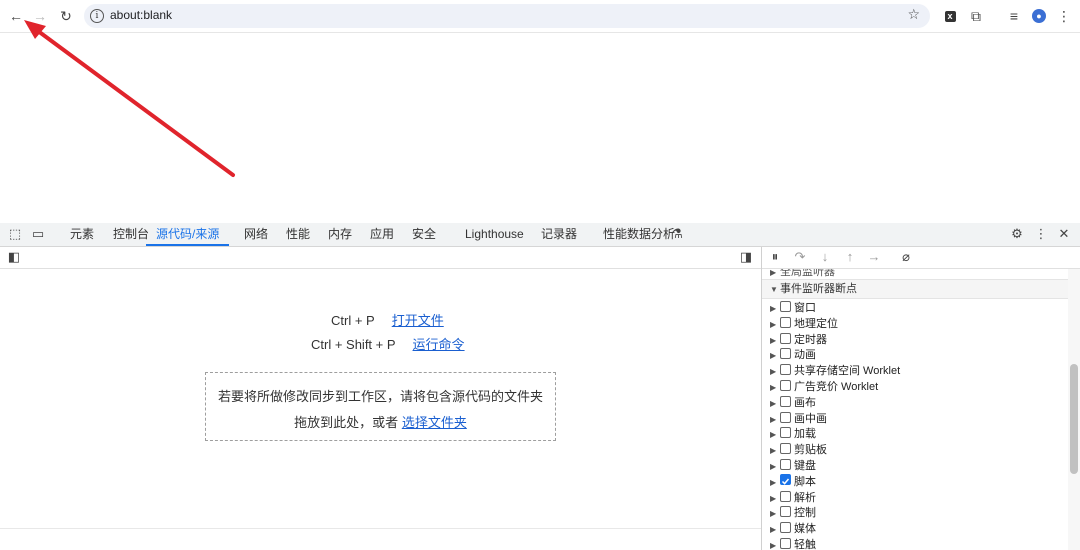 The height and width of the screenshot is (550, 1080). What do you see at coordinates (805, 355) in the screenshot?
I see `breakpoint-label: 动画` at bounding box center [805, 355].